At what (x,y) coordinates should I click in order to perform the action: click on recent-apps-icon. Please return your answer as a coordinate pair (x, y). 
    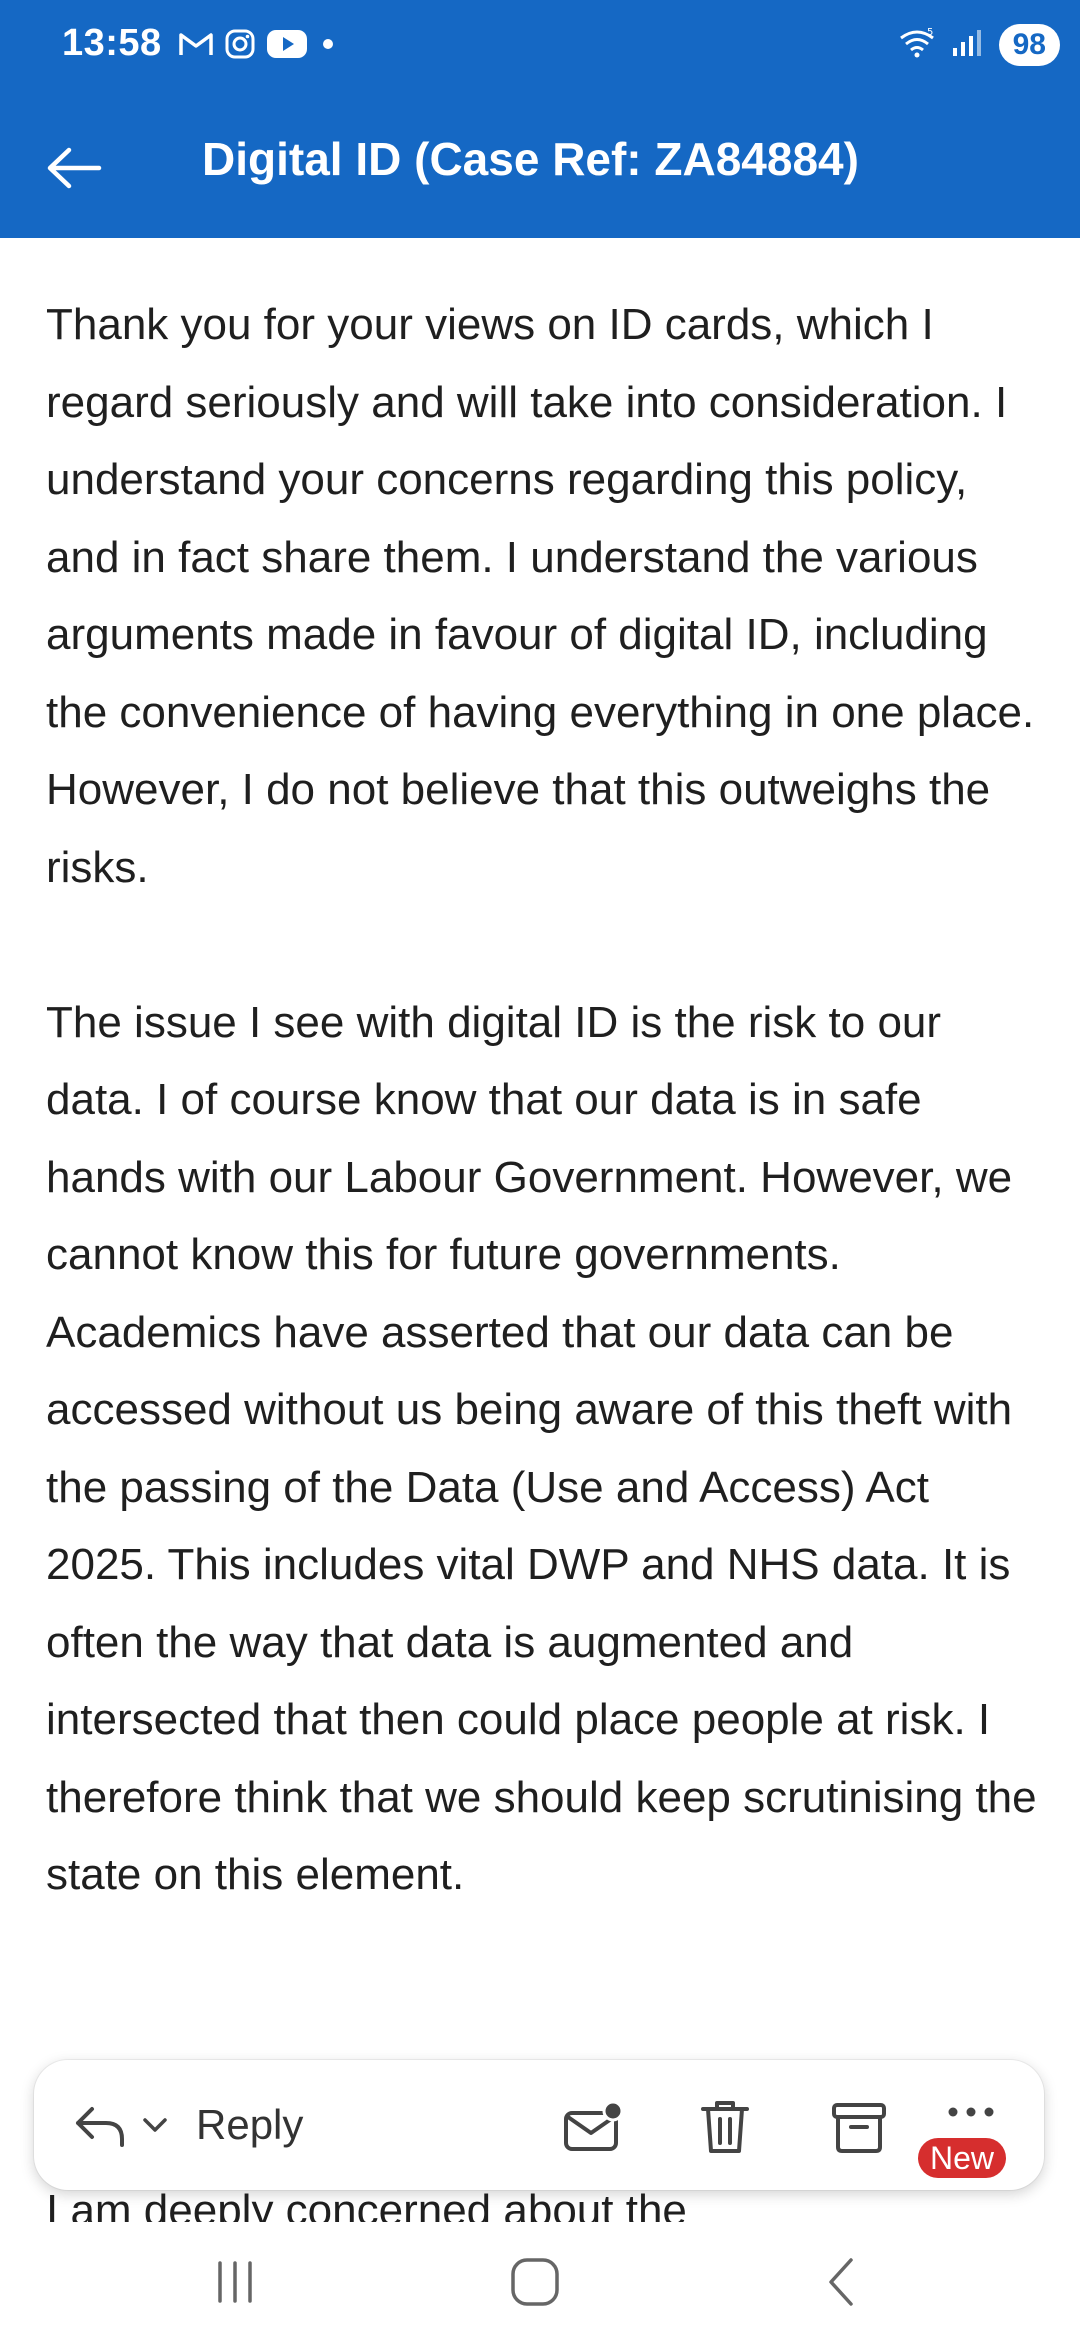
    Looking at the image, I should click on (235, 2282).